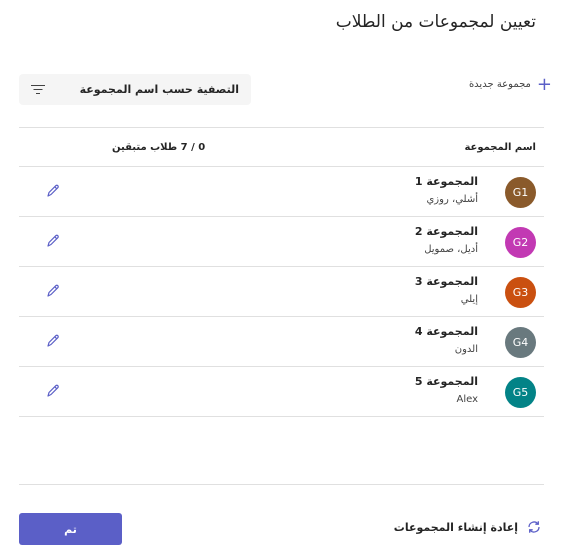  Describe the element at coordinates (466, 349) in the screenshot. I see `group-members: الدون` at that location.